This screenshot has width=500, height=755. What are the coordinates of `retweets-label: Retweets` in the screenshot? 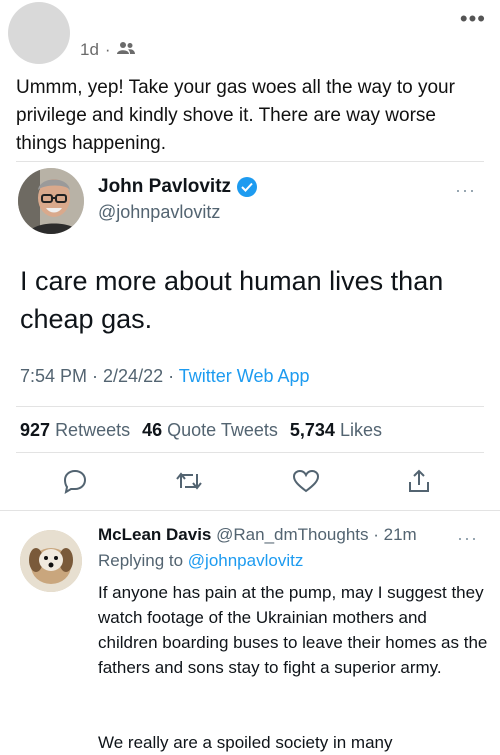 It's located at (93, 430).